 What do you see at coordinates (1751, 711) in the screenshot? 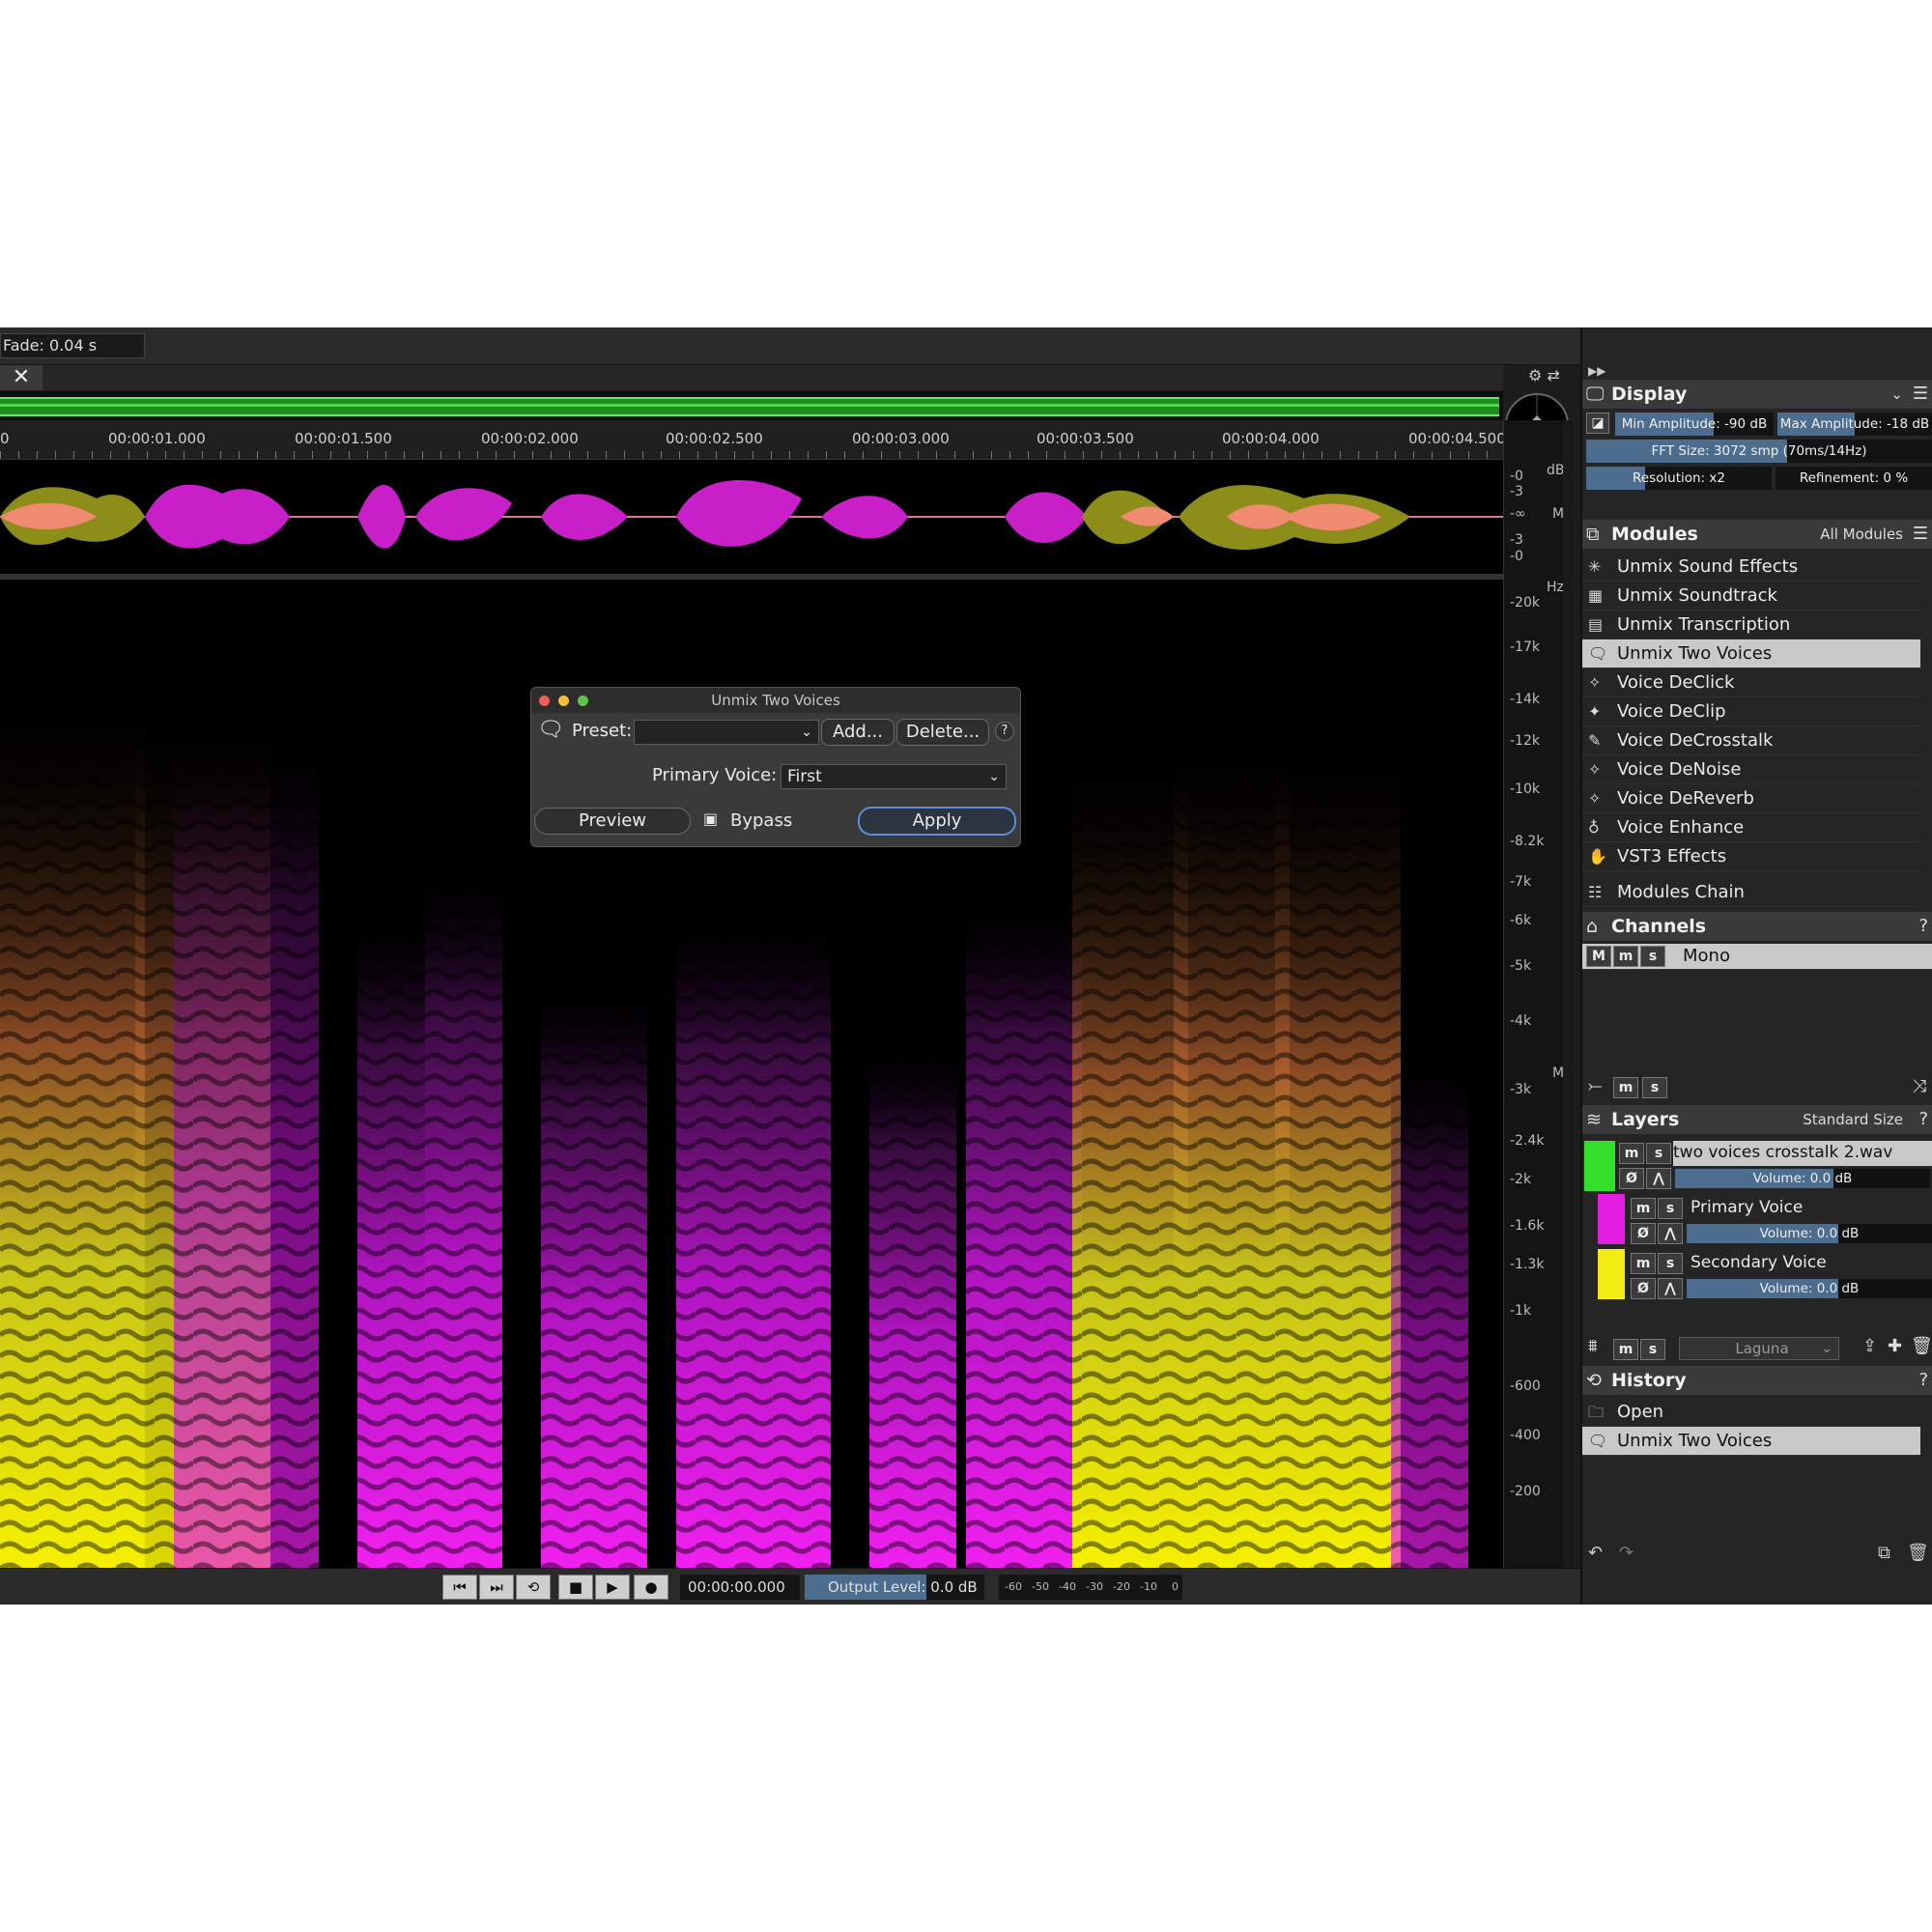
I see `module-item: ✦ Voice DeClip` at bounding box center [1751, 711].